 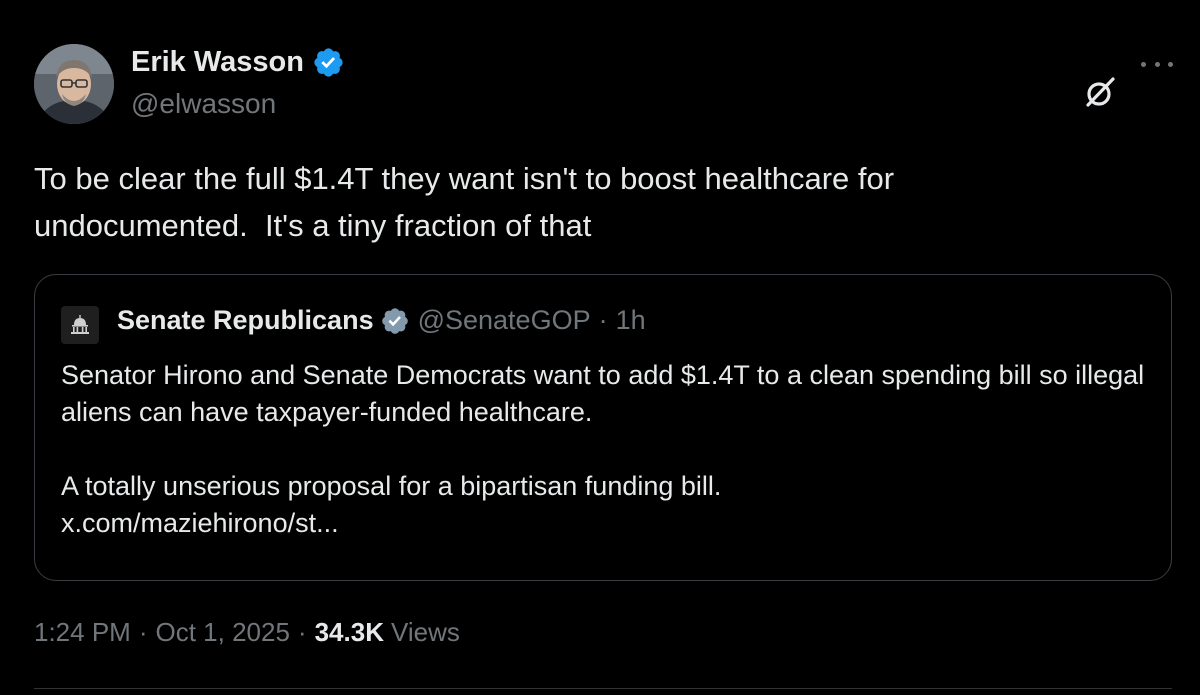 What do you see at coordinates (1101, 92) in the screenshot?
I see `grok-icon` at bounding box center [1101, 92].